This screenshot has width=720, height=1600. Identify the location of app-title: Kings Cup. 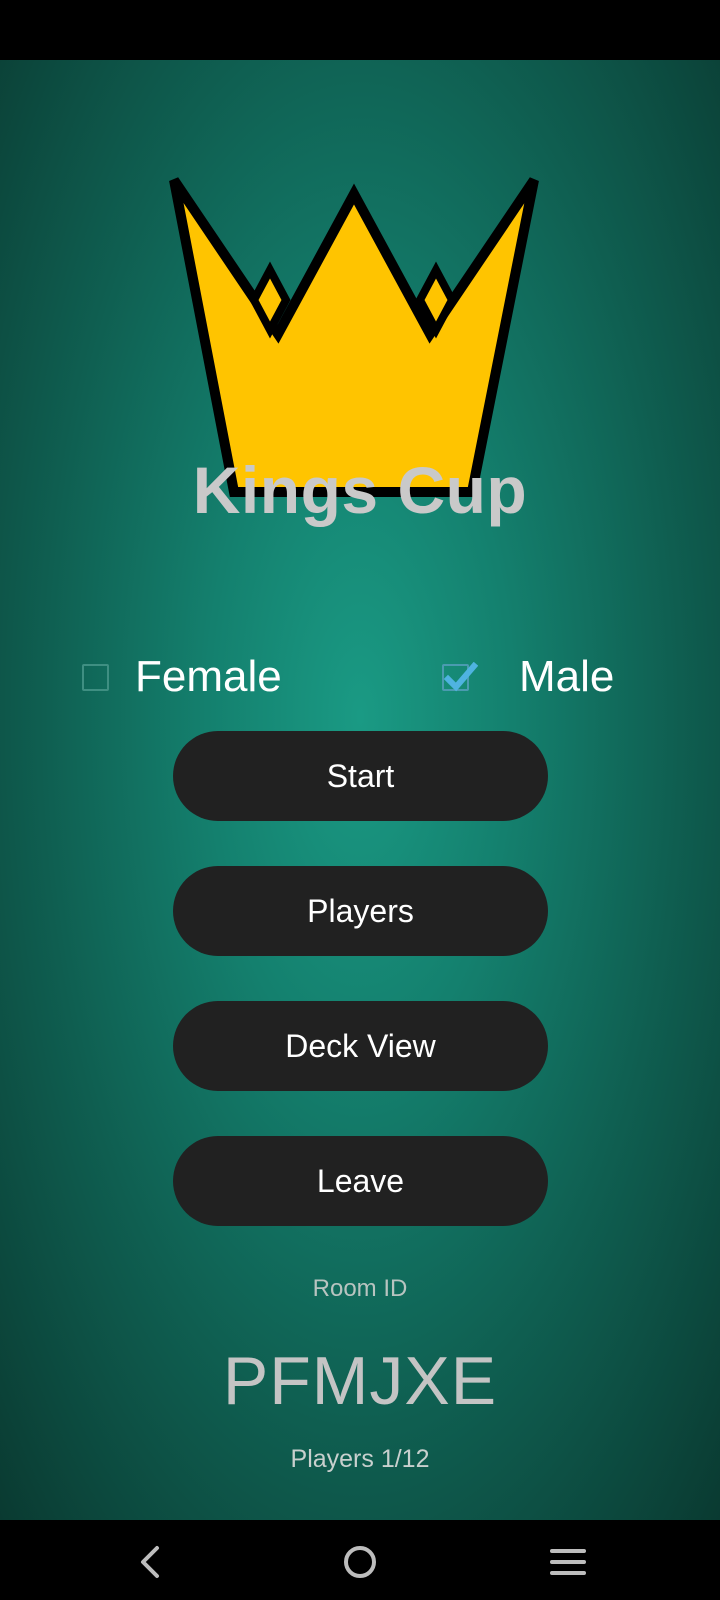
(360, 490).